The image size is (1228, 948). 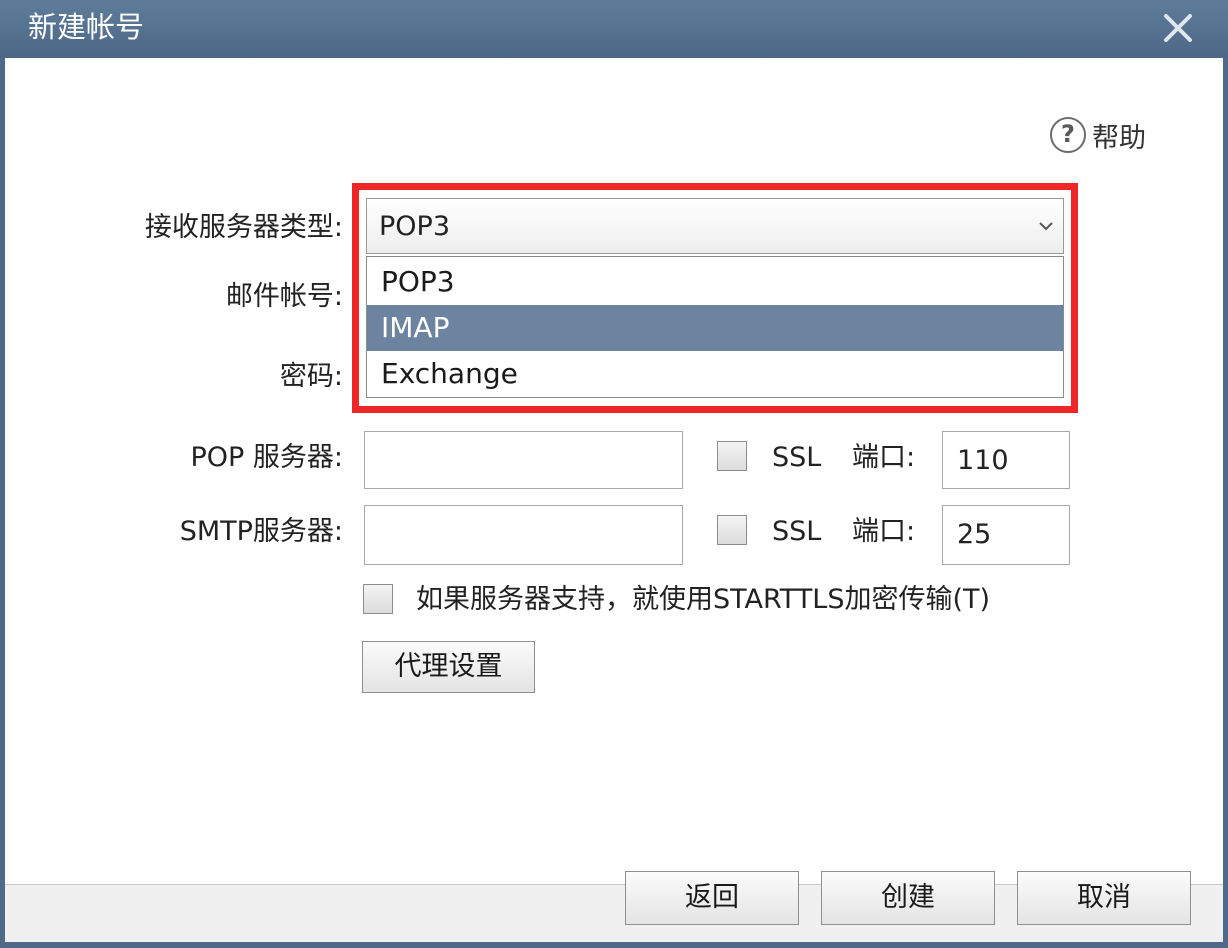 What do you see at coordinates (797, 531) in the screenshot?
I see `smtp-ssl-label: SSL` at bounding box center [797, 531].